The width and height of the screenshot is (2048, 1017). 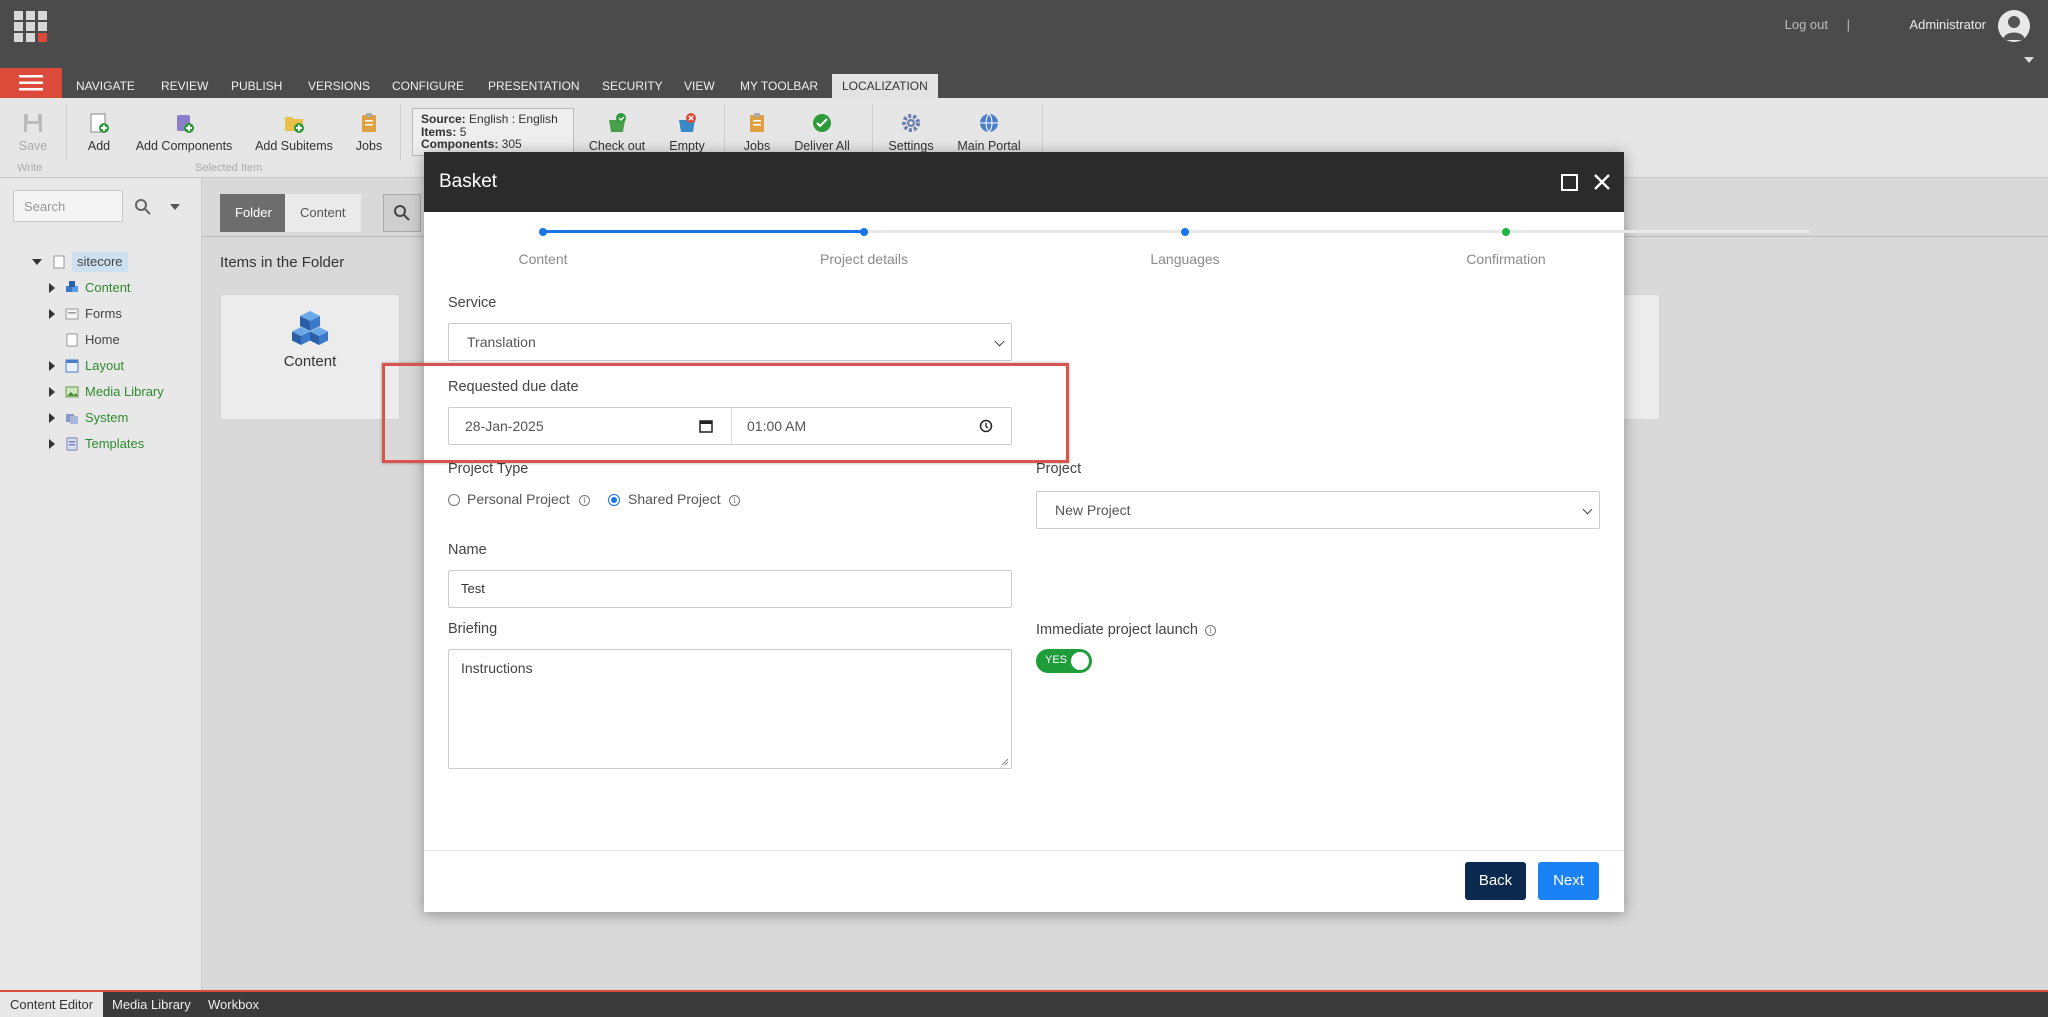 What do you see at coordinates (730, 589) in the screenshot?
I see `name-input: Test` at bounding box center [730, 589].